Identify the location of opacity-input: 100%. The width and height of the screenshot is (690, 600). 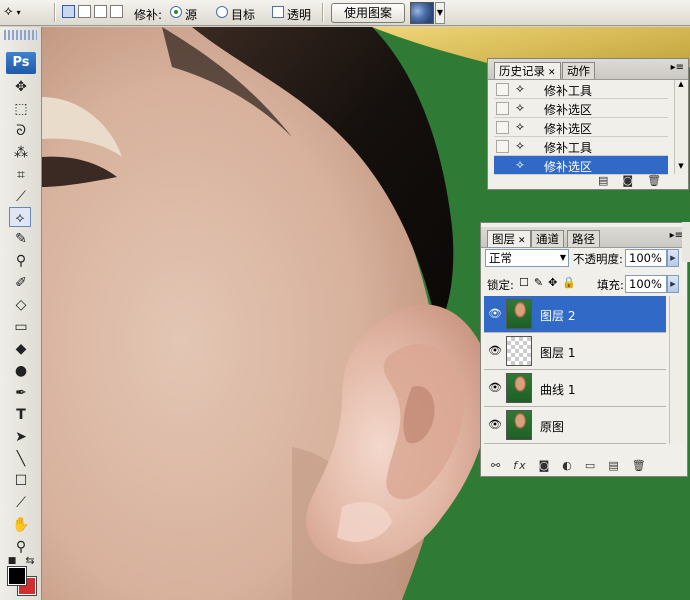
(646, 258).